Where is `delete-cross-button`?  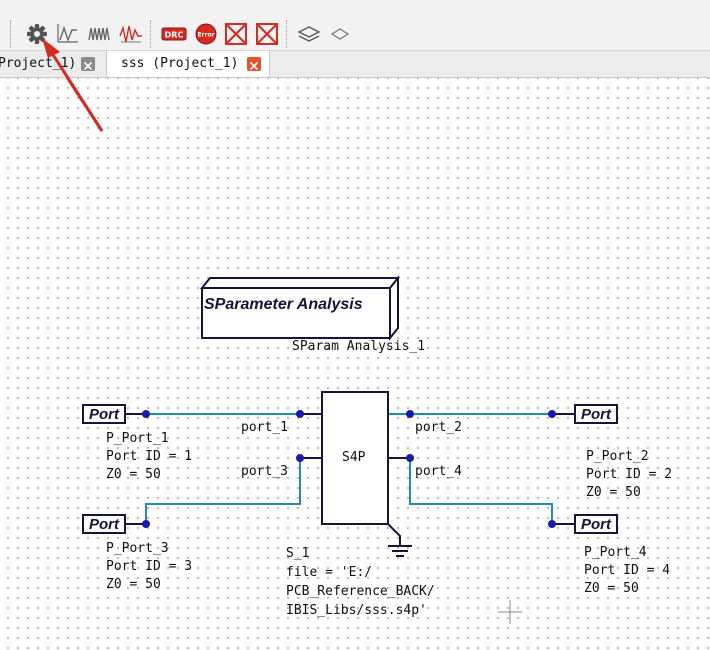 delete-cross-button is located at coordinates (236, 34).